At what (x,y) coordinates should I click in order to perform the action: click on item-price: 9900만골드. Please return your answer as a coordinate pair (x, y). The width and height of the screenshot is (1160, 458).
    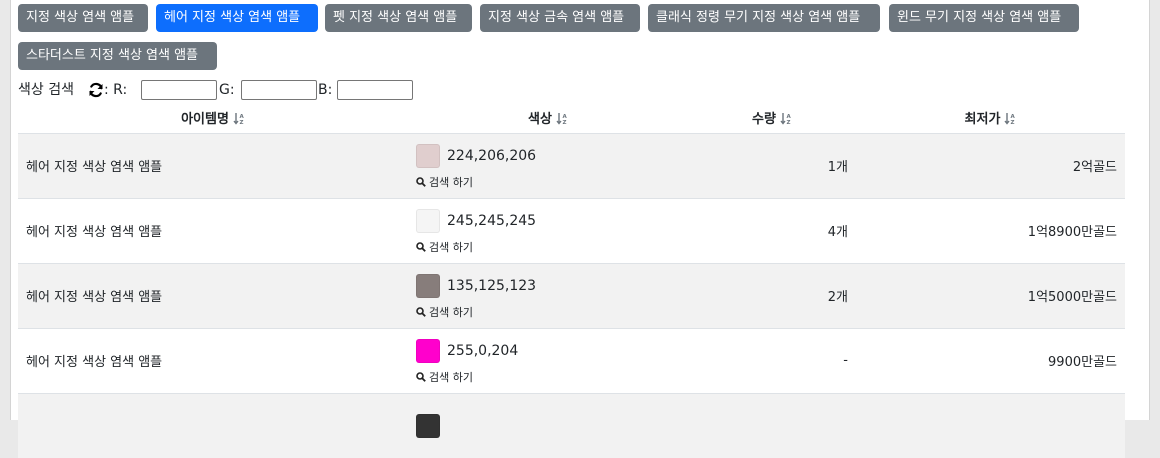
    Looking at the image, I should click on (990, 360).